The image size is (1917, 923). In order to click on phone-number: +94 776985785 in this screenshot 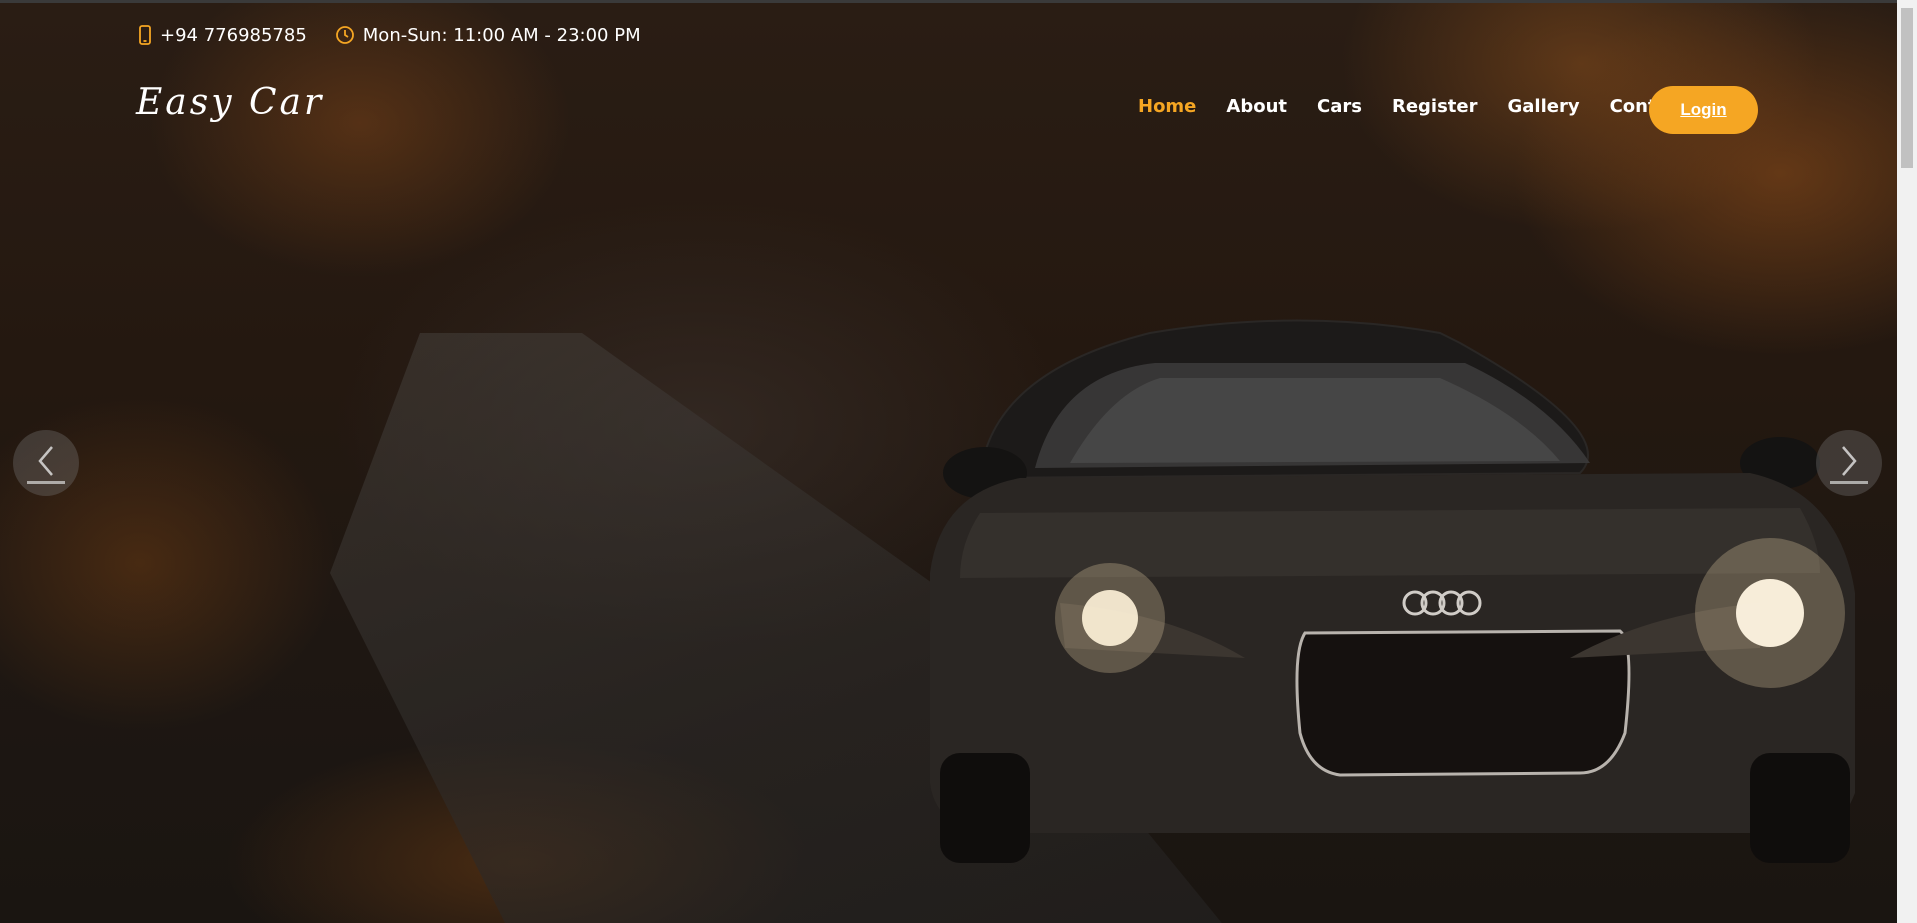, I will do `click(233, 35)`.